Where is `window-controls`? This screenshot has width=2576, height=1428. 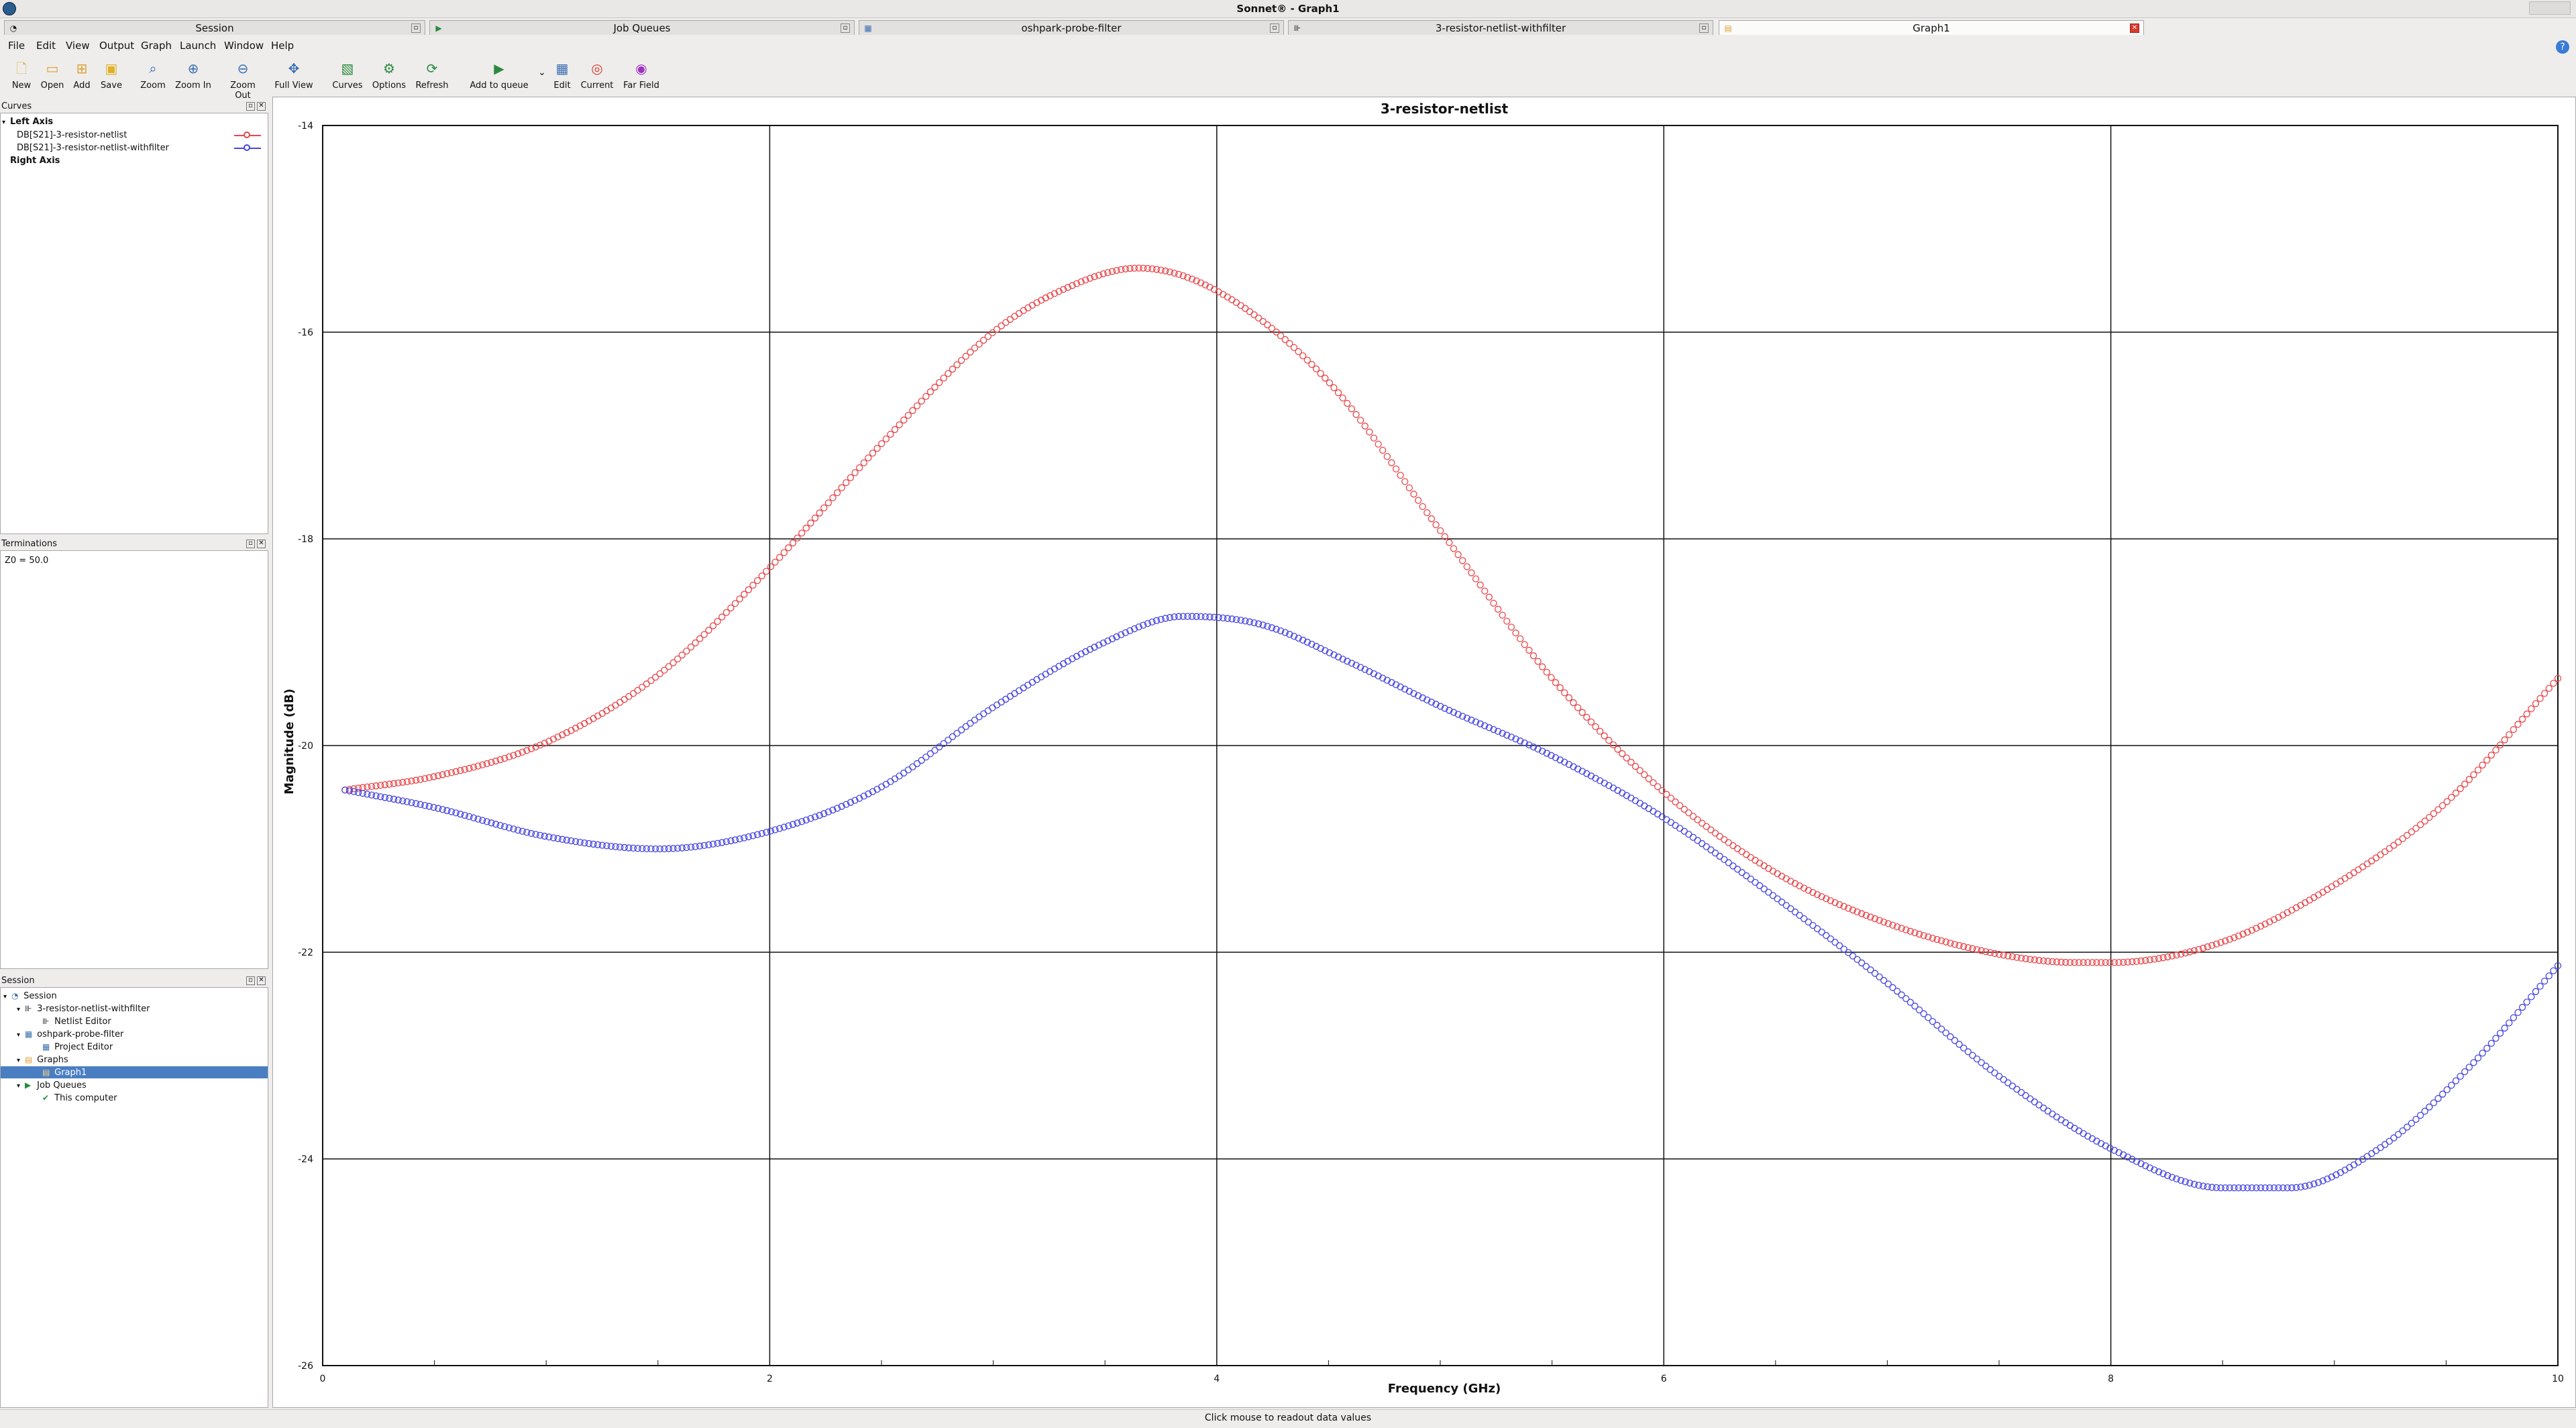 window-controls is located at coordinates (2550, 8).